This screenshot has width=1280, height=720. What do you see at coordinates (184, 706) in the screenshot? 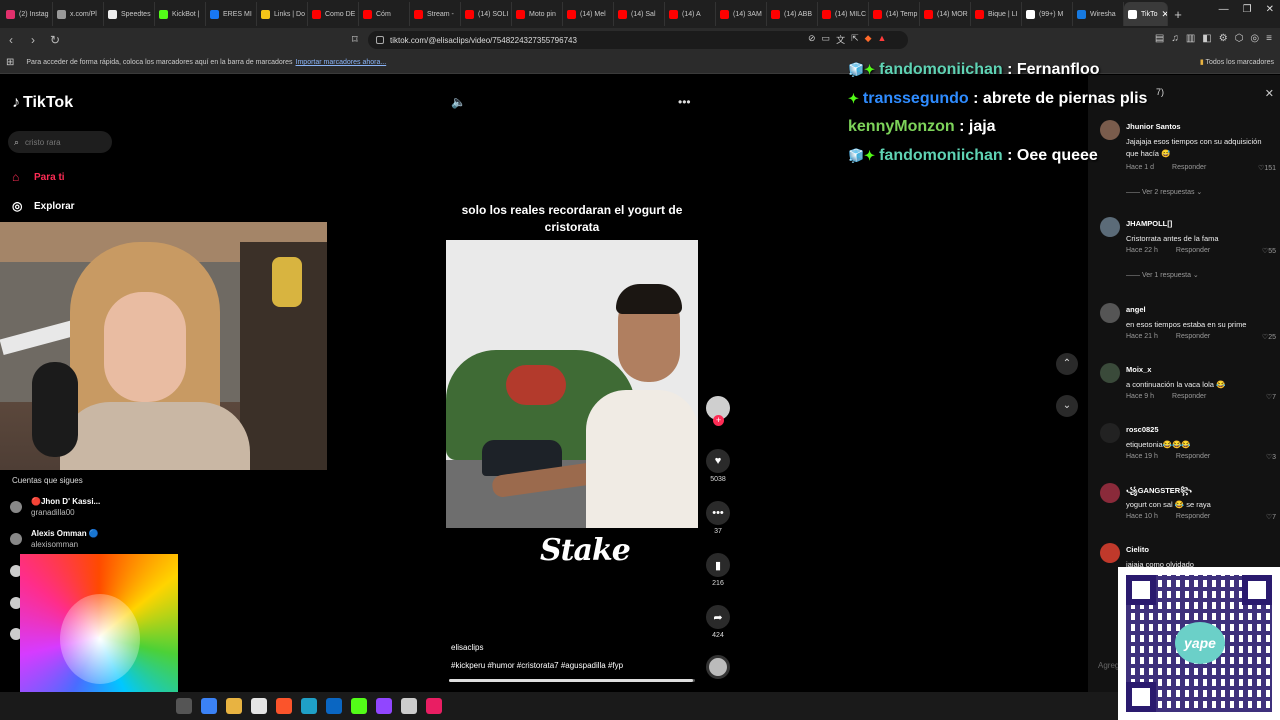
I see `taskbar-app-icon` at bounding box center [184, 706].